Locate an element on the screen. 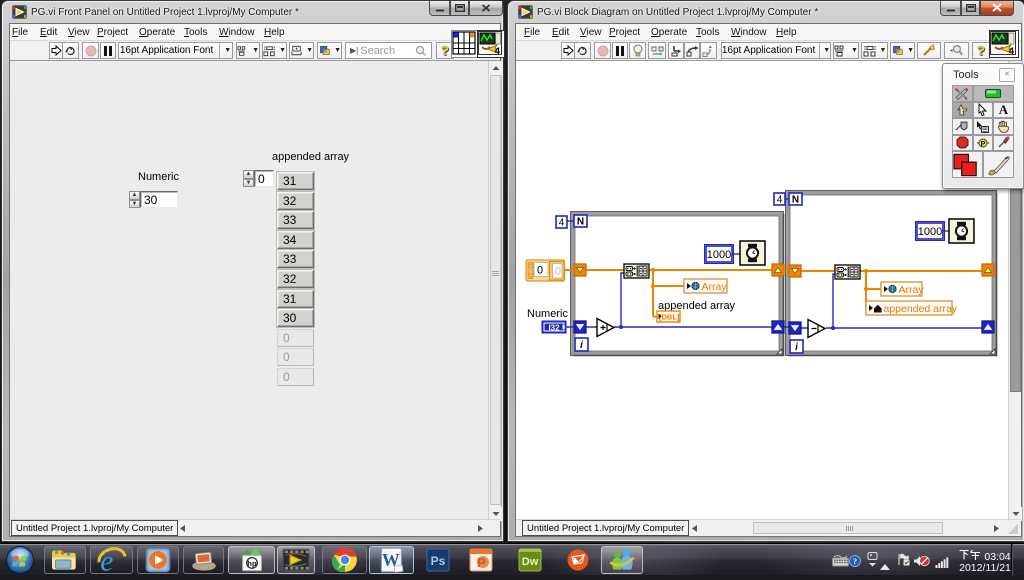 Image resolution: width=1024 pixels, height=580 pixels. svg-text: [DBL] is located at coordinates (669, 317).